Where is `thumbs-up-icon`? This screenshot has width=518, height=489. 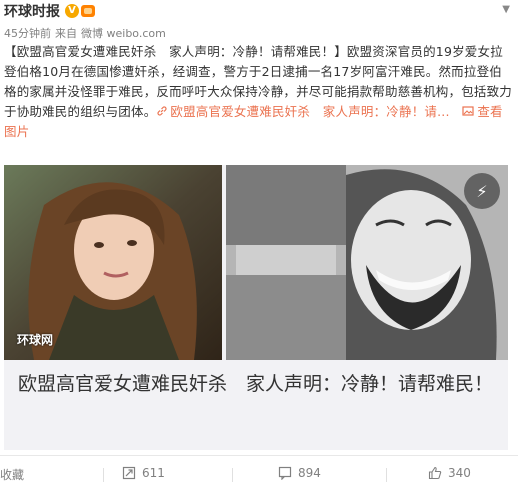
thumbs-up-icon is located at coordinates (435, 473).